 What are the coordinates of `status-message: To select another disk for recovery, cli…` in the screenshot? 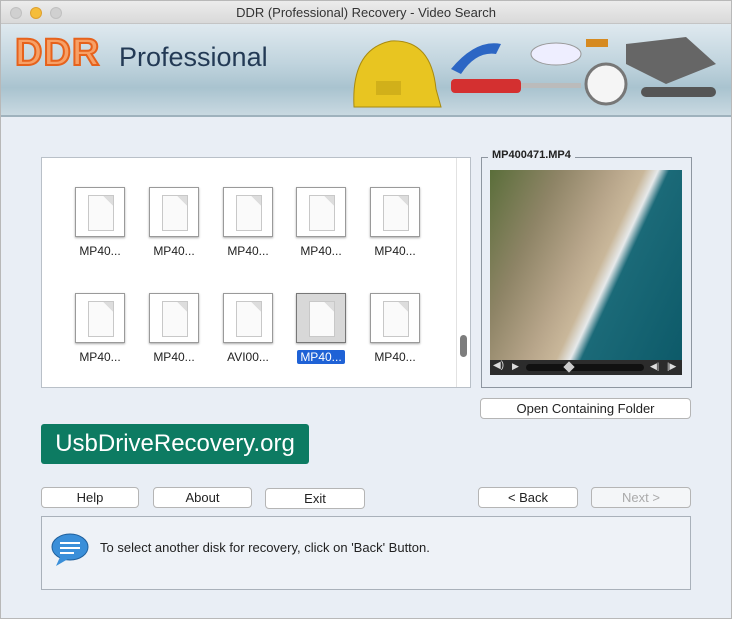 It's located at (265, 547).